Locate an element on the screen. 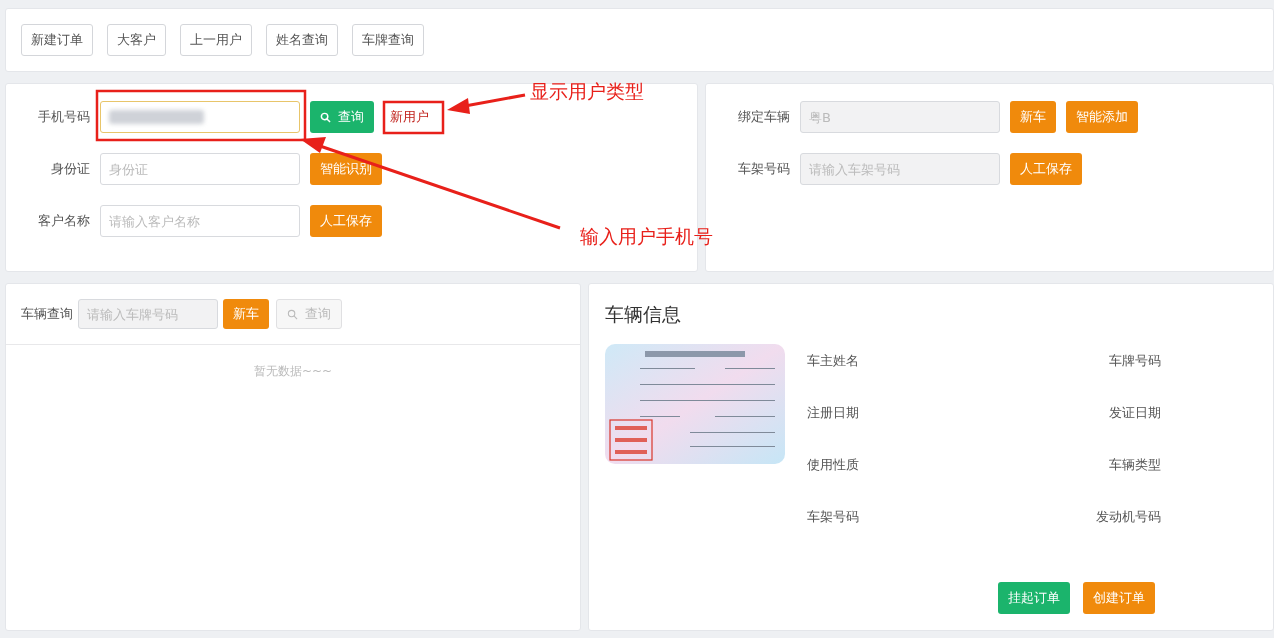 This screenshot has width=1274, height=638. field-label: 车辆查询 is located at coordinates (47, 314).